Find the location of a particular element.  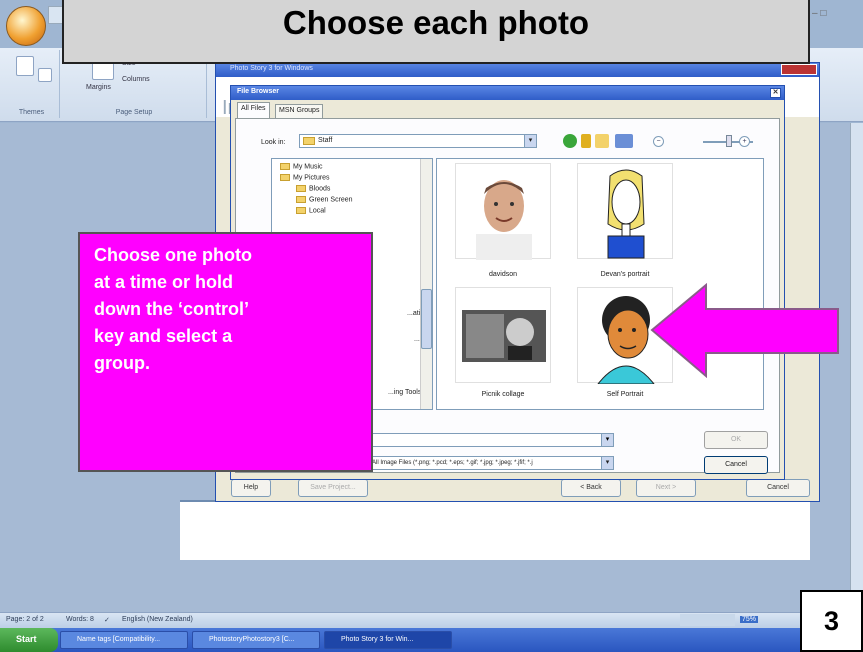

zoom-out-icon: − is located at coordinates (658, 141).